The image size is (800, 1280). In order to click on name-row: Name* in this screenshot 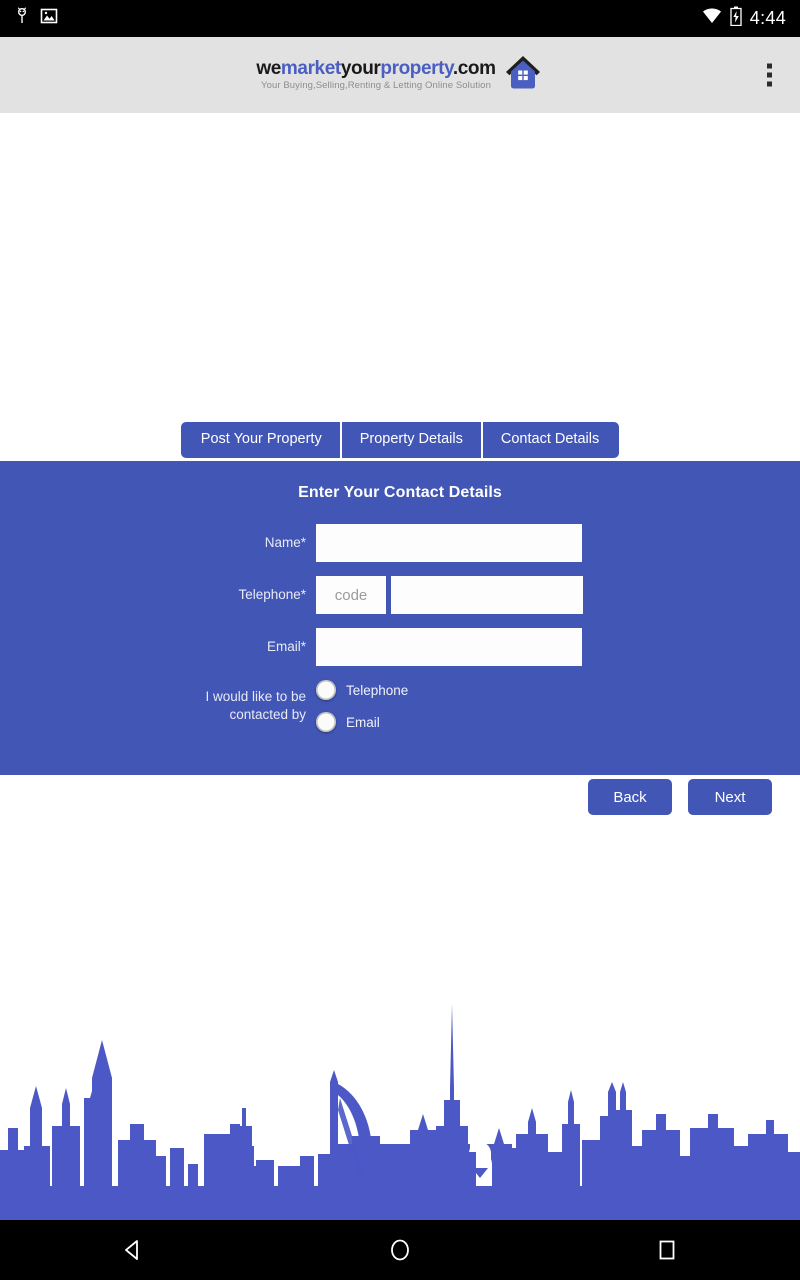, I will do `click(400, 543)`.